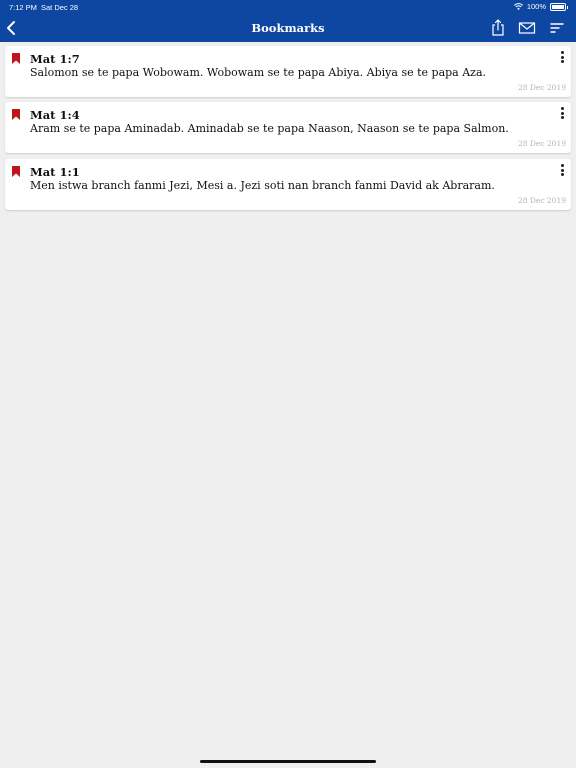 The image size is (576, 768). What do you see at coordinates (55, 172) in the screenshot?
I see `bookmark-reference: Mat 1:1` at bounding box center [55, 172].